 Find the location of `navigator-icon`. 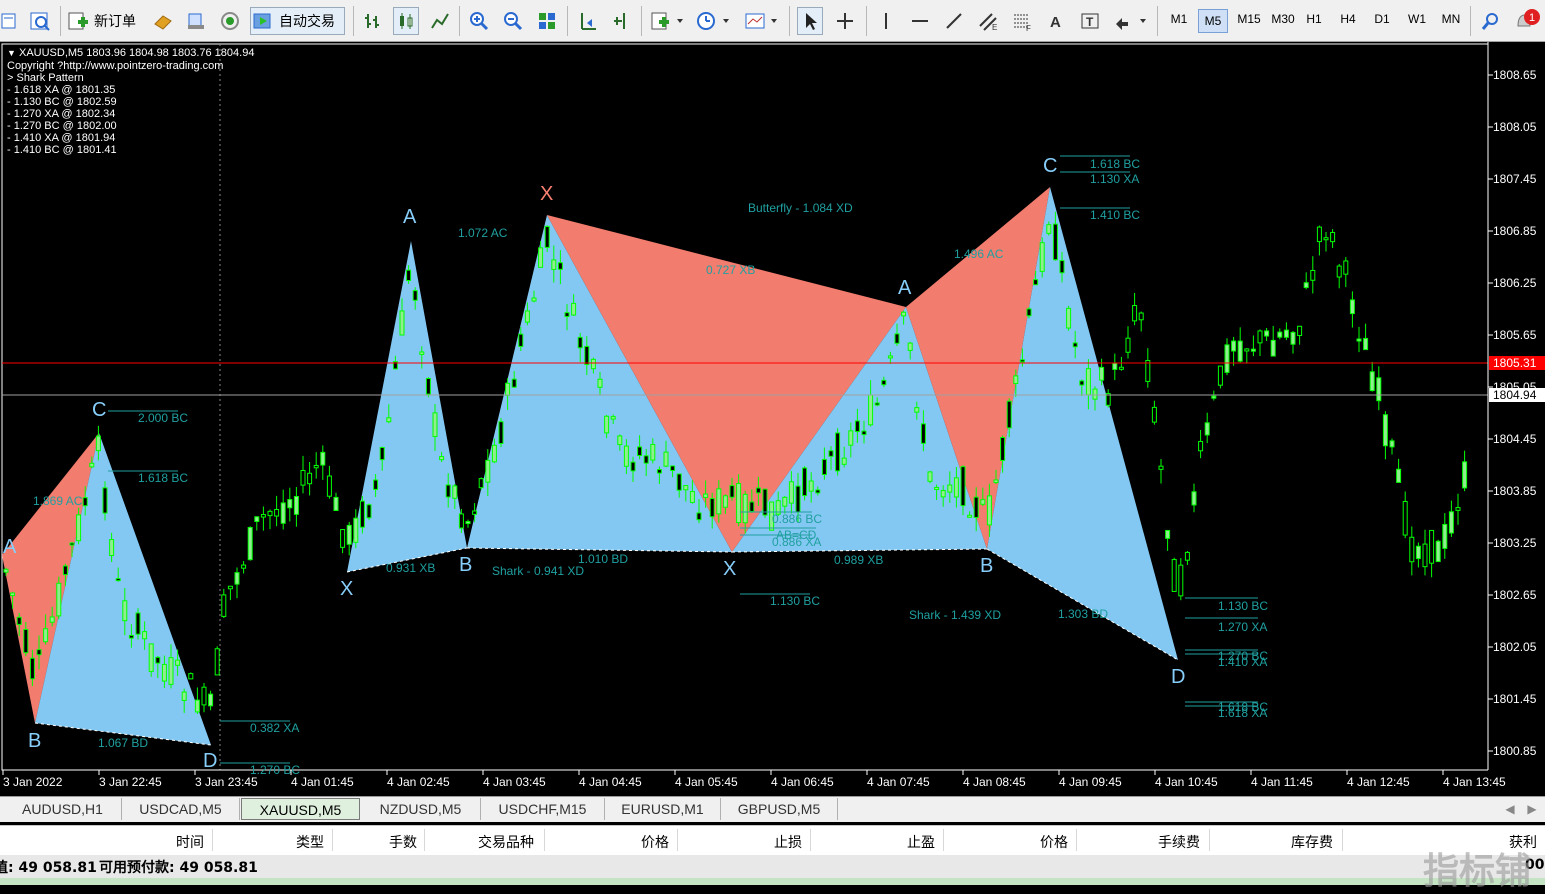

navigator-icon is located at coordinates (196, 21).